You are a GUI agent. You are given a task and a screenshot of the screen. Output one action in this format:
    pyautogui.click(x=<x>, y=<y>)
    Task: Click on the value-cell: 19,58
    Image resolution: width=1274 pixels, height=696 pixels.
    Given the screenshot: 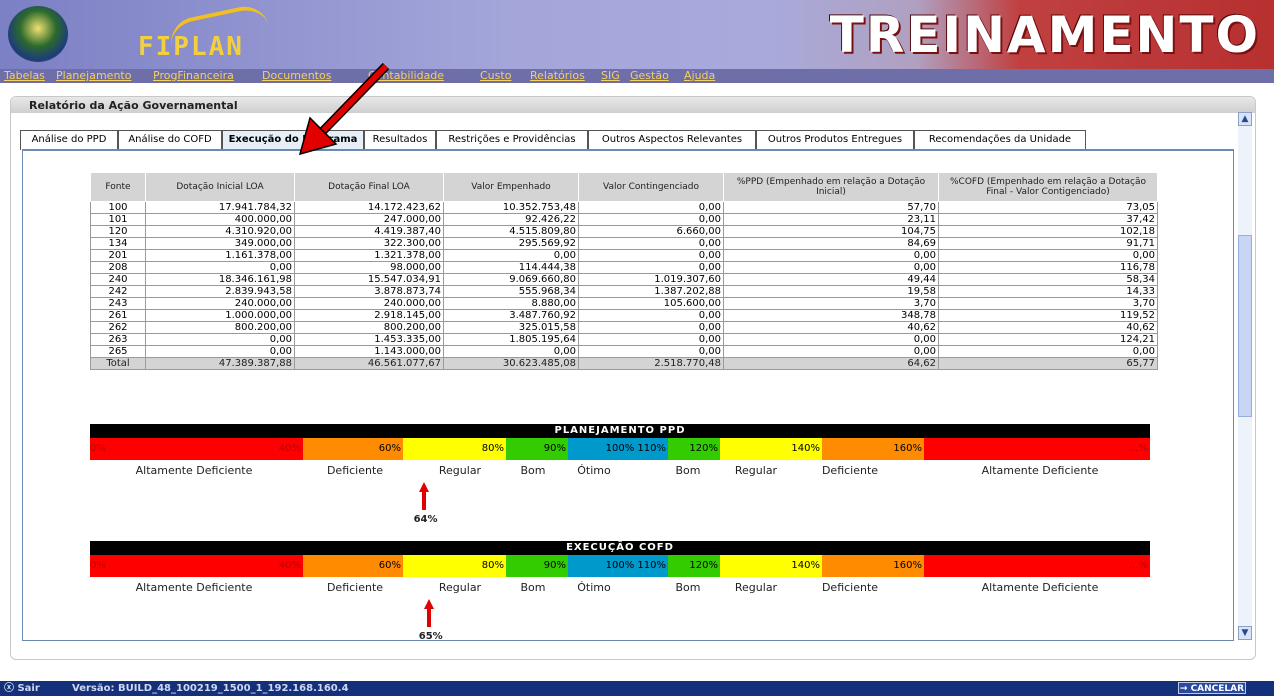 What is the action you would take?
    pyautogui.click(x=831, y=291)
    